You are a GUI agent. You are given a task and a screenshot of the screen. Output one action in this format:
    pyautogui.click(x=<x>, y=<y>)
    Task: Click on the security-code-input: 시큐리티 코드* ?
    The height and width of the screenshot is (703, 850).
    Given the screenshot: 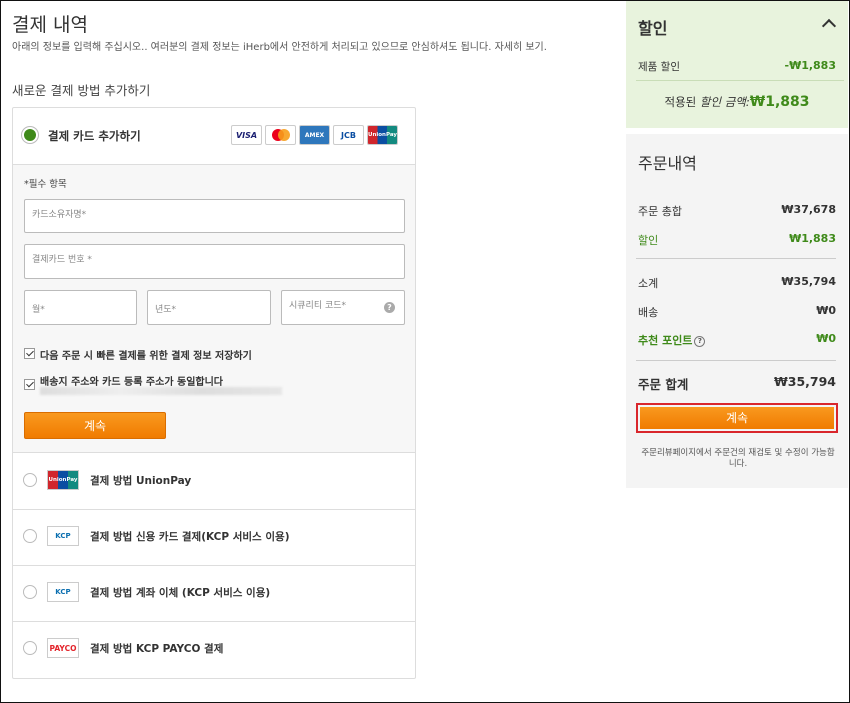 What is the action you would take?
    pyautogui.click(x=343, y=307)
    